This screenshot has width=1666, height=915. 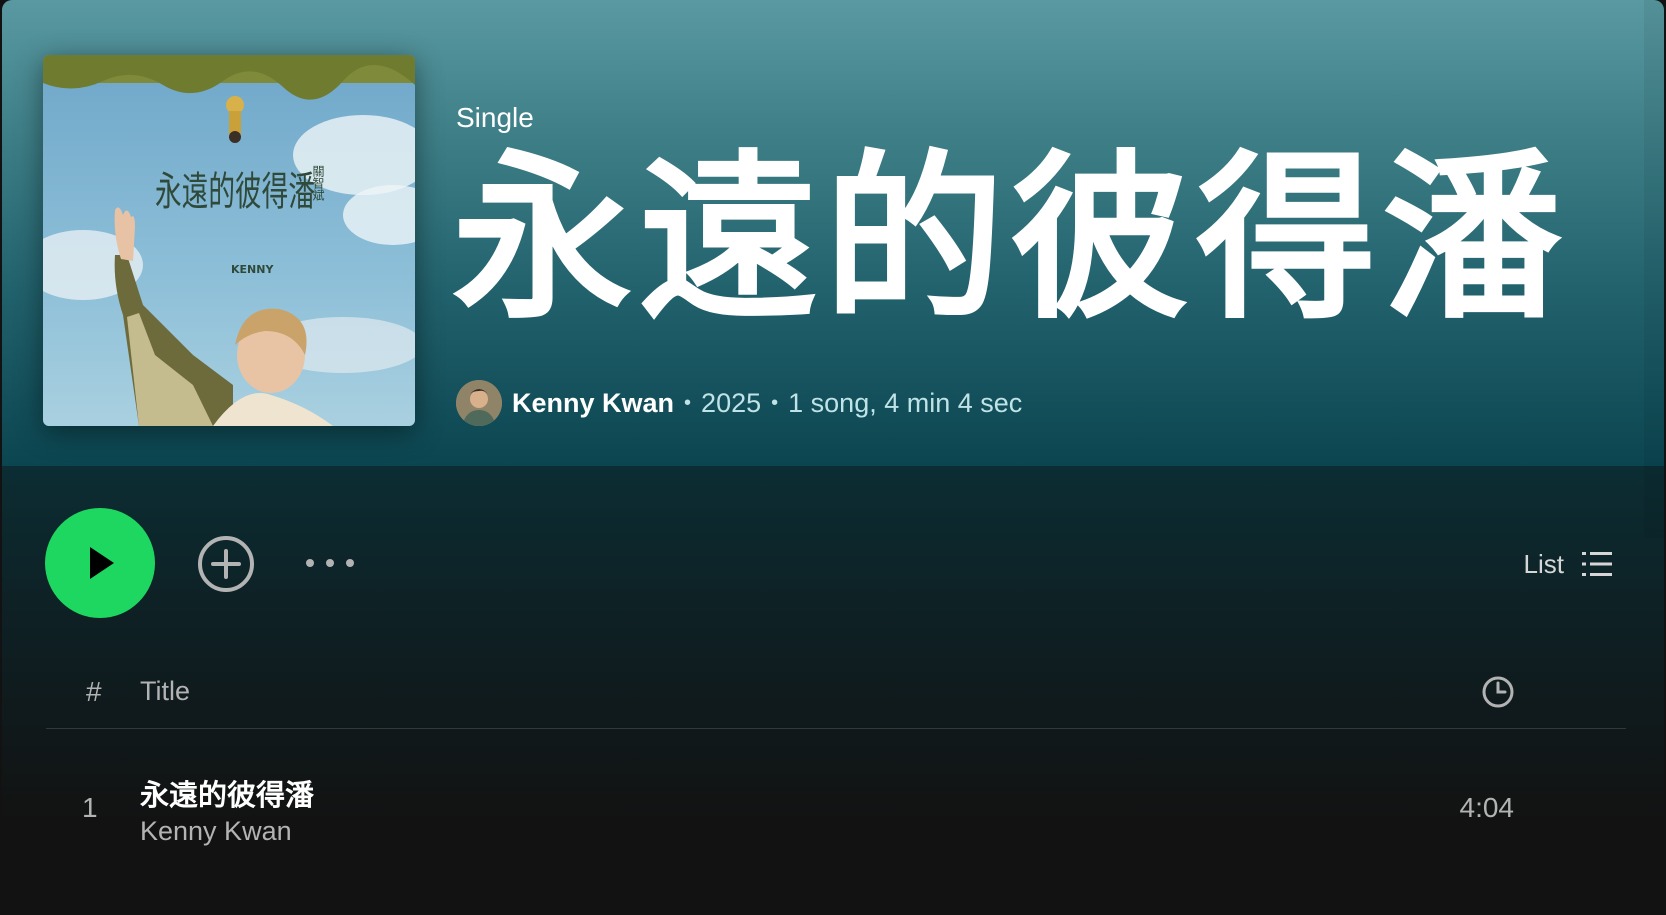 What do you see at coordinates (1498, 692) in the screenshot?
I see `clock-icon` at bounding box center [1498, 692].